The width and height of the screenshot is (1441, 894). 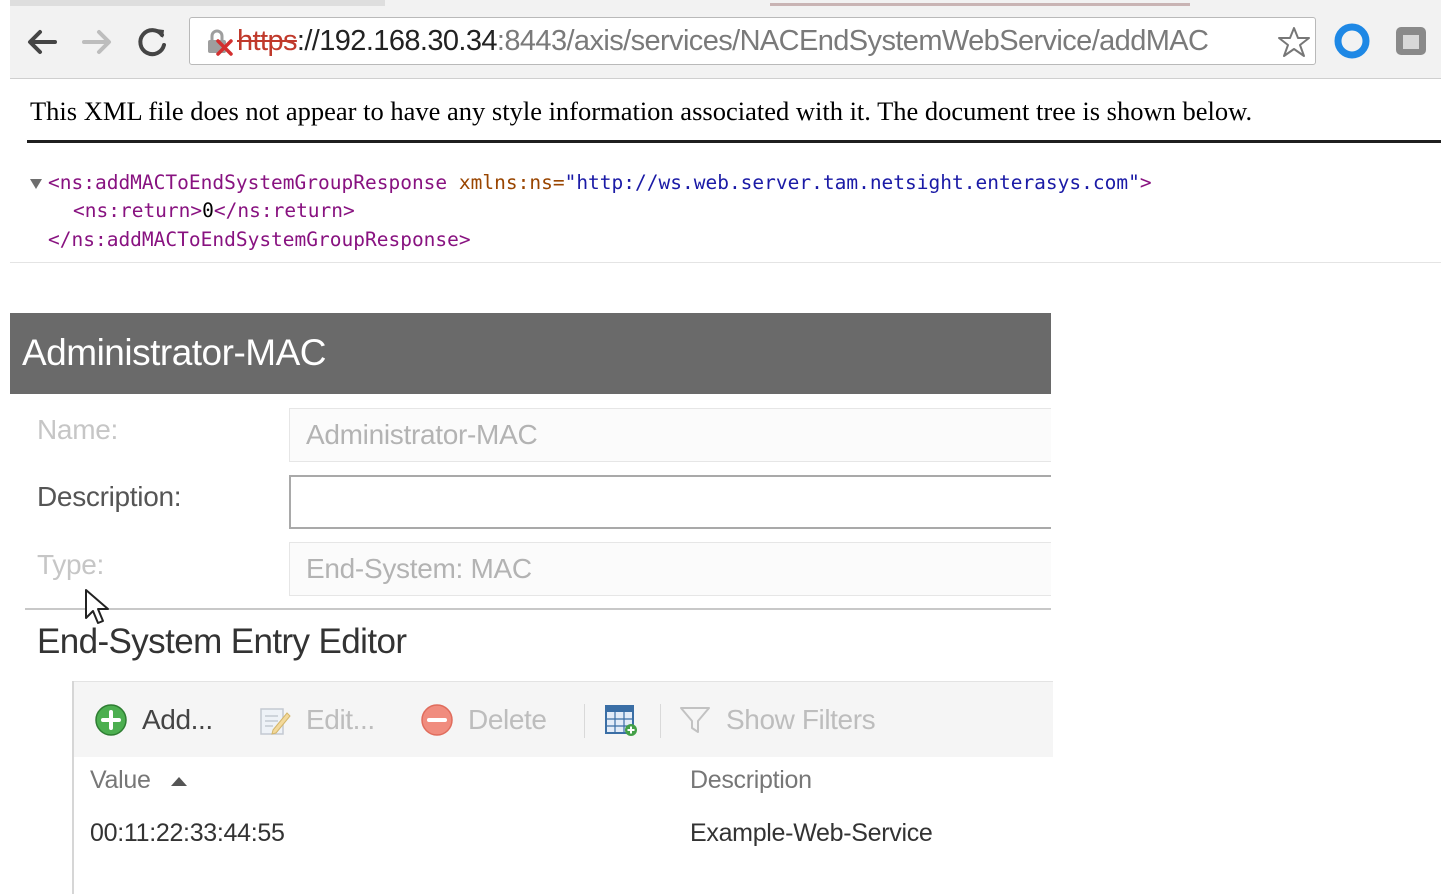 I want to click on xml-root-open-tag: <ns:addMACToEndSystemGroupResponse, so click(x=248, y=182).